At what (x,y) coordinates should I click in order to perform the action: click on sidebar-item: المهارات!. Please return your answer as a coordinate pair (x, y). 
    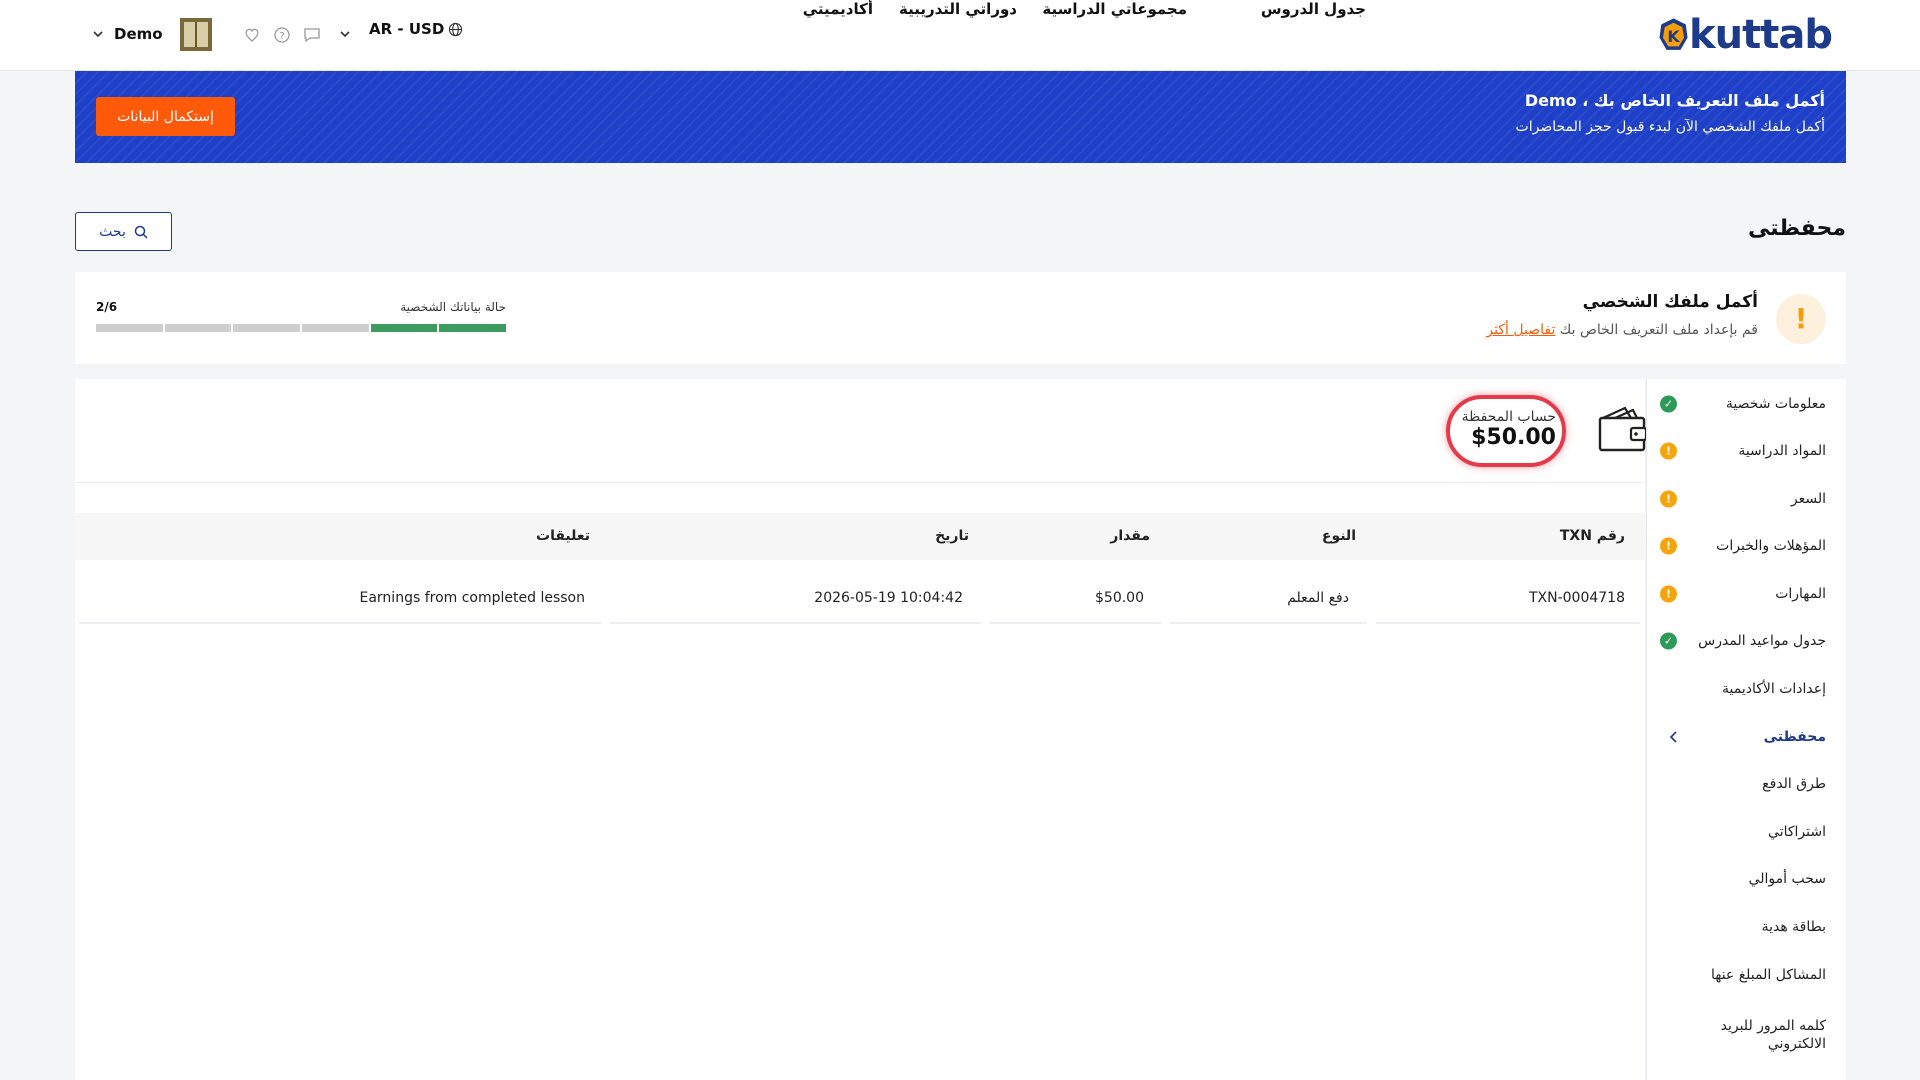
    Looking at the image, I should click on (1747, 594).